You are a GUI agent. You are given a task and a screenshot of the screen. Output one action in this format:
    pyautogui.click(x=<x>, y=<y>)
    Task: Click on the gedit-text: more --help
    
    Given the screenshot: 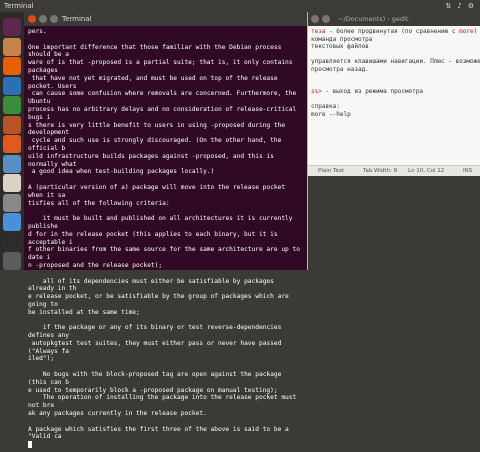 What is the action you would take?
    pyautogui.click(x=331, y=114)
    